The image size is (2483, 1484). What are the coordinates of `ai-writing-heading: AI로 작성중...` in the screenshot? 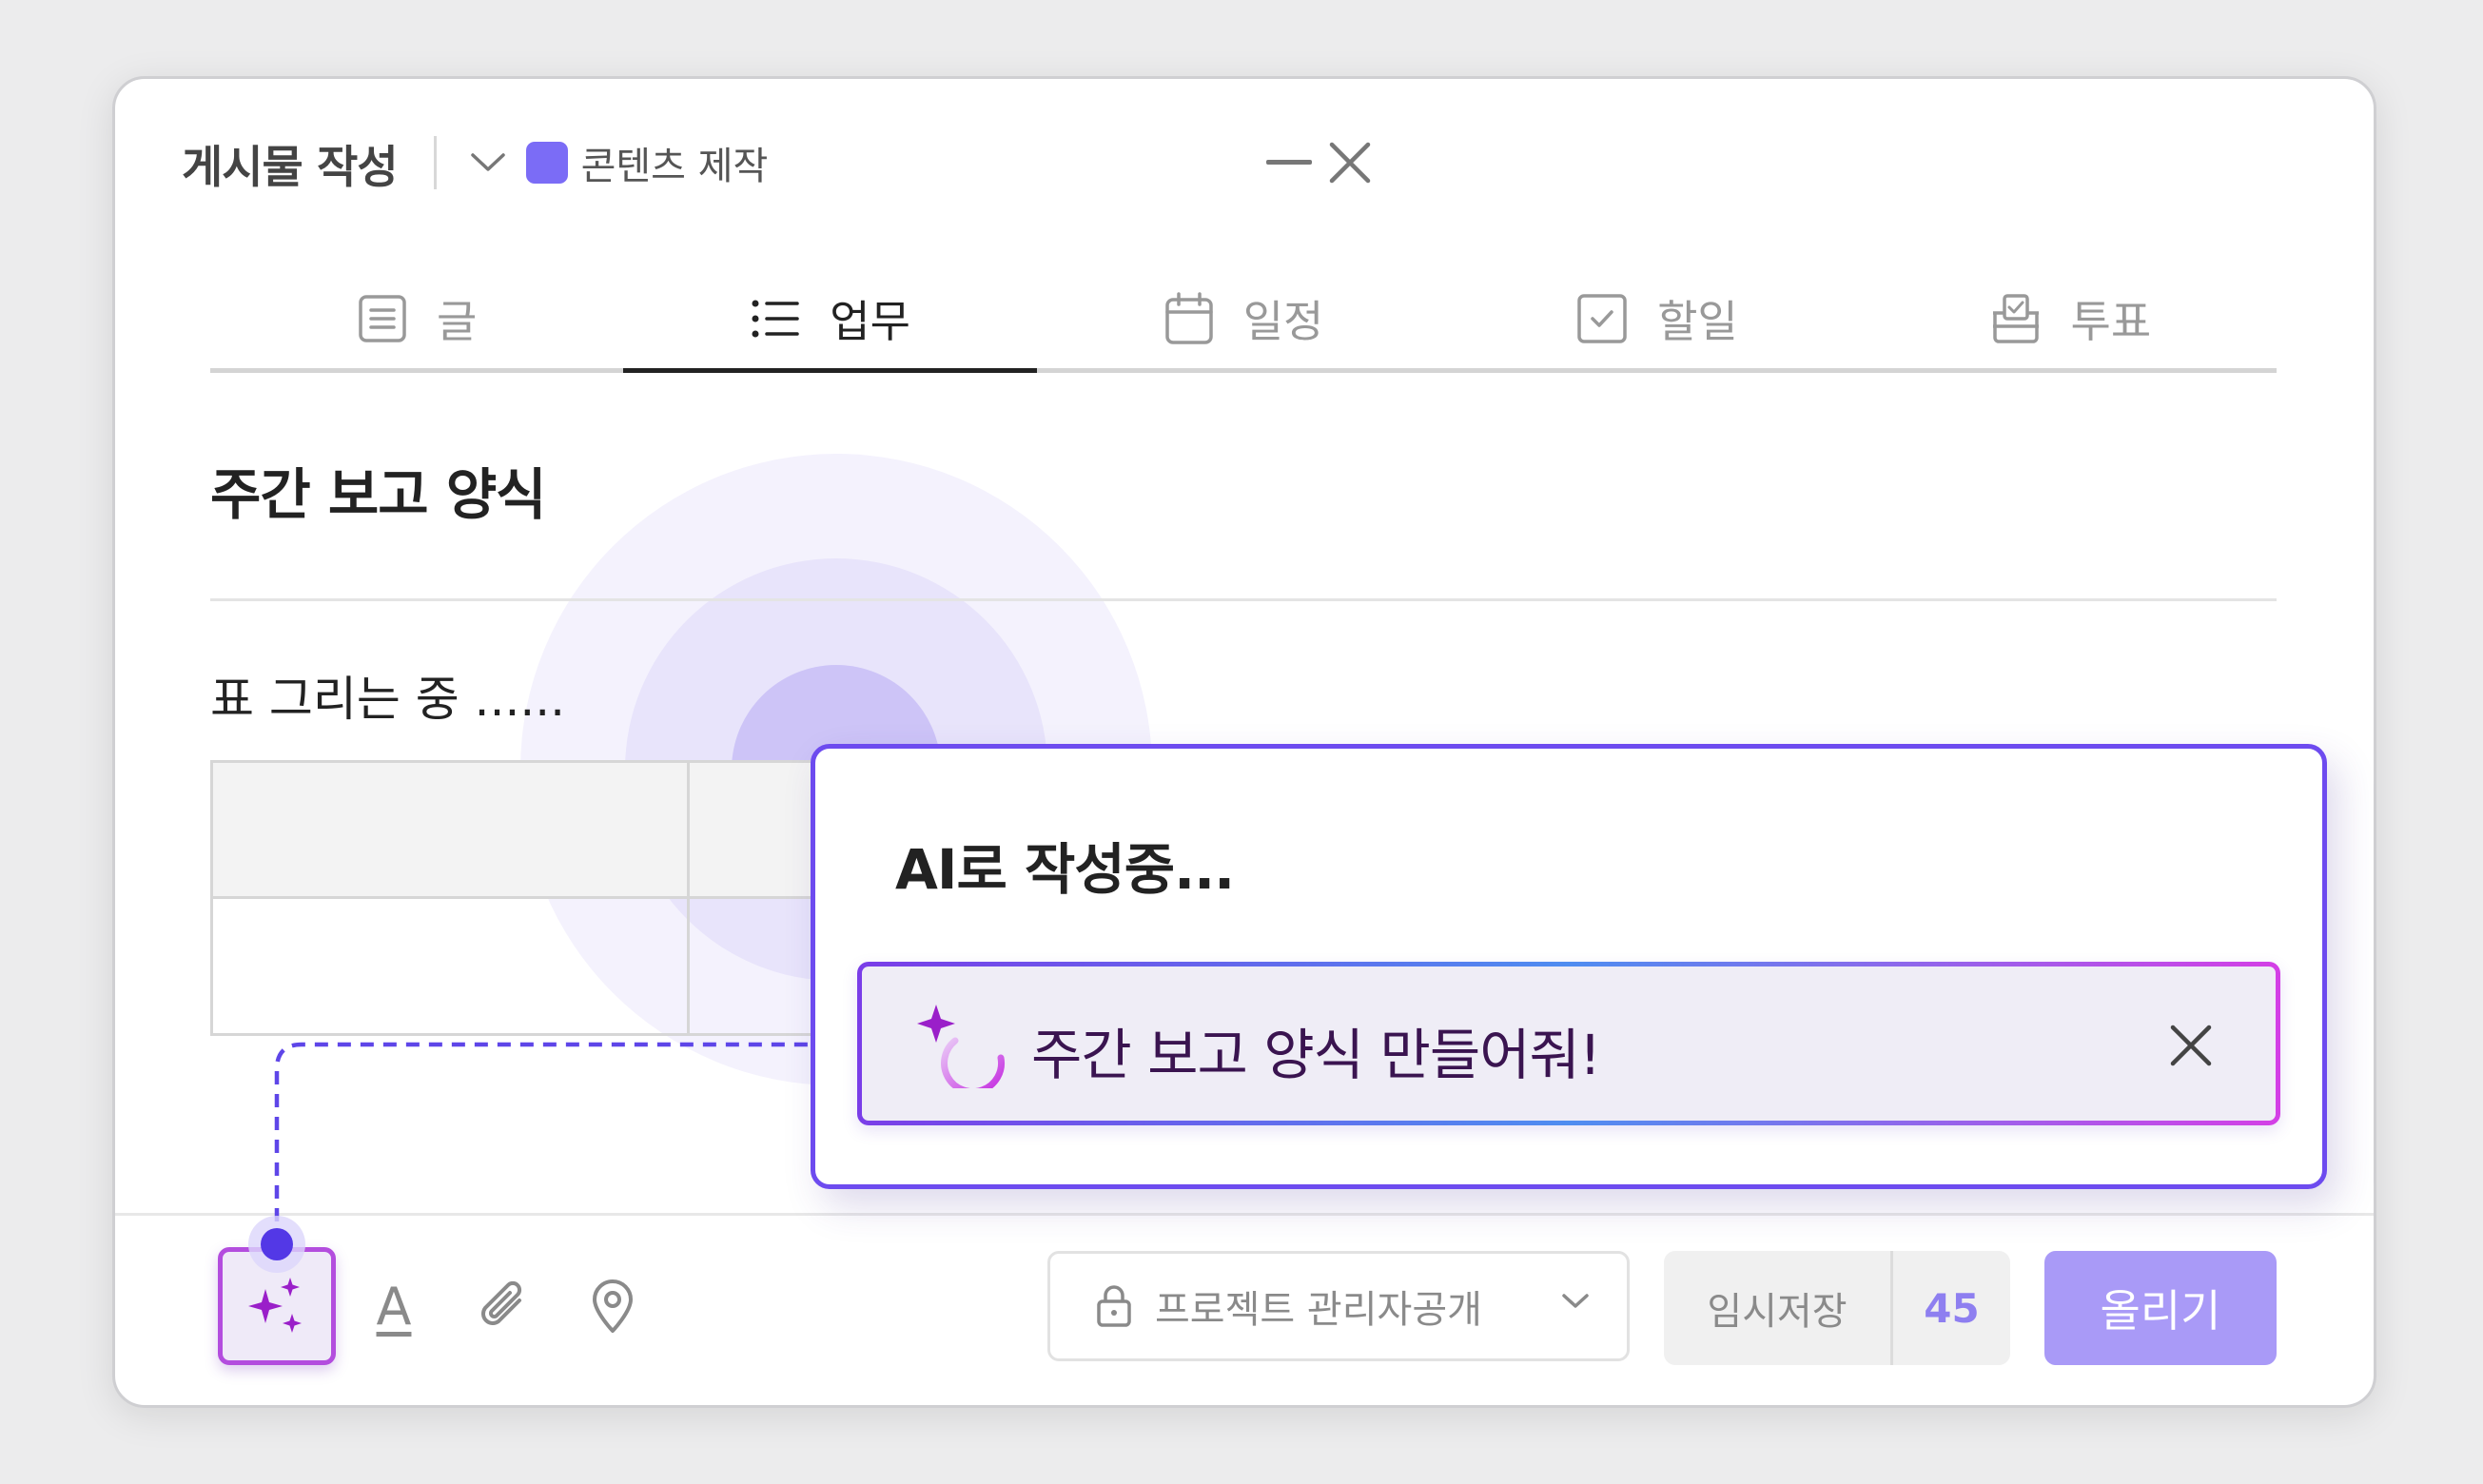 It's located at (1065, 869).